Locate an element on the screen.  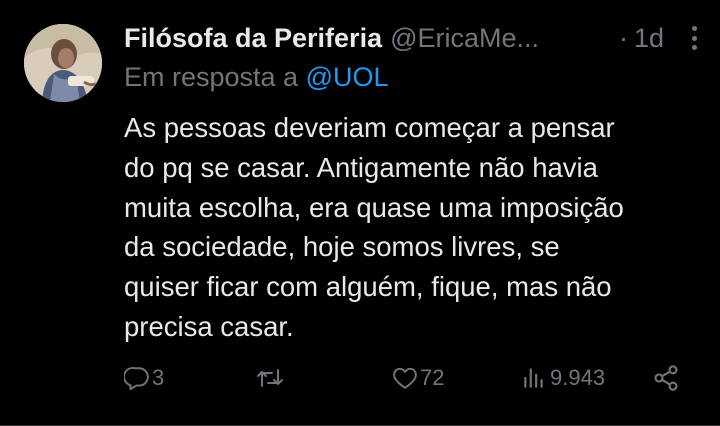
tweet-actions: 3 72 9.943 is located at coordinates (409, 378).